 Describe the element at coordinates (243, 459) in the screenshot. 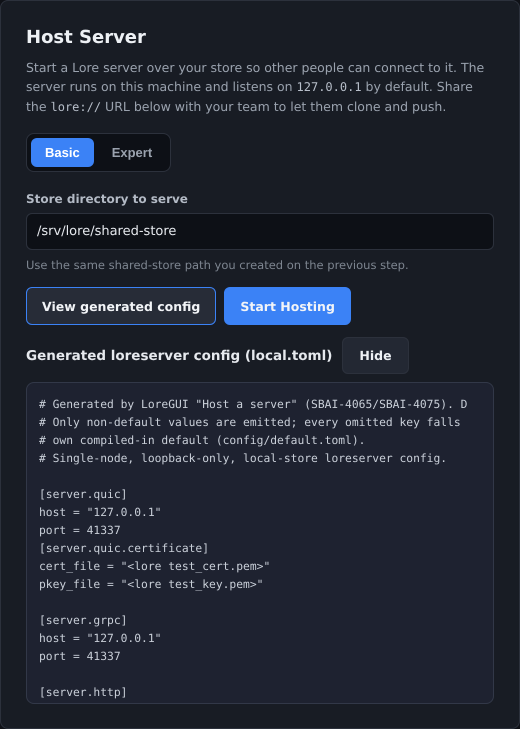

I see `code-line: # Single-node, loopback-only, local-store loreserver config.` at that location.